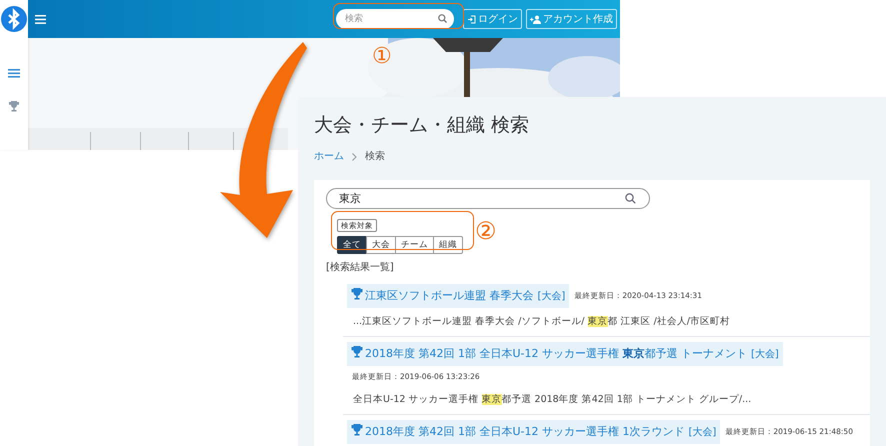  I want to click on result-link: 江東区ソフトボール連盟 春季大会 [大会], so click(458, 296).